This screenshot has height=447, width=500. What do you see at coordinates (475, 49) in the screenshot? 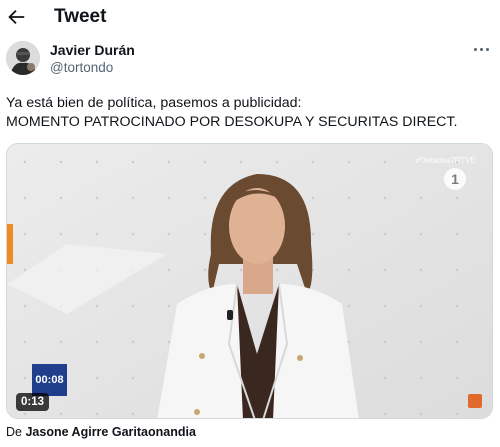
I see `more-horizontal-icon` at bounding box center [475, 49].